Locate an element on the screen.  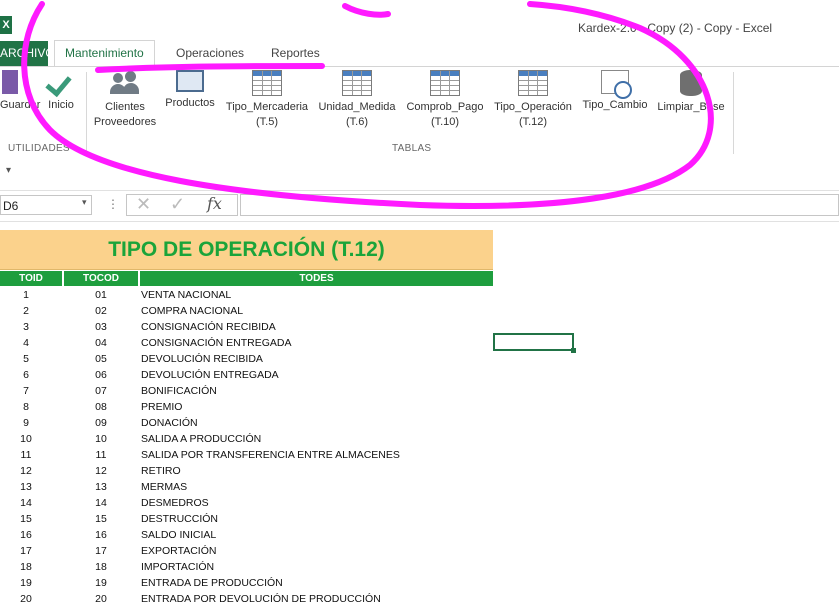
table-row: 14 14 DESMEDROS is located at coordinates (246, 503).